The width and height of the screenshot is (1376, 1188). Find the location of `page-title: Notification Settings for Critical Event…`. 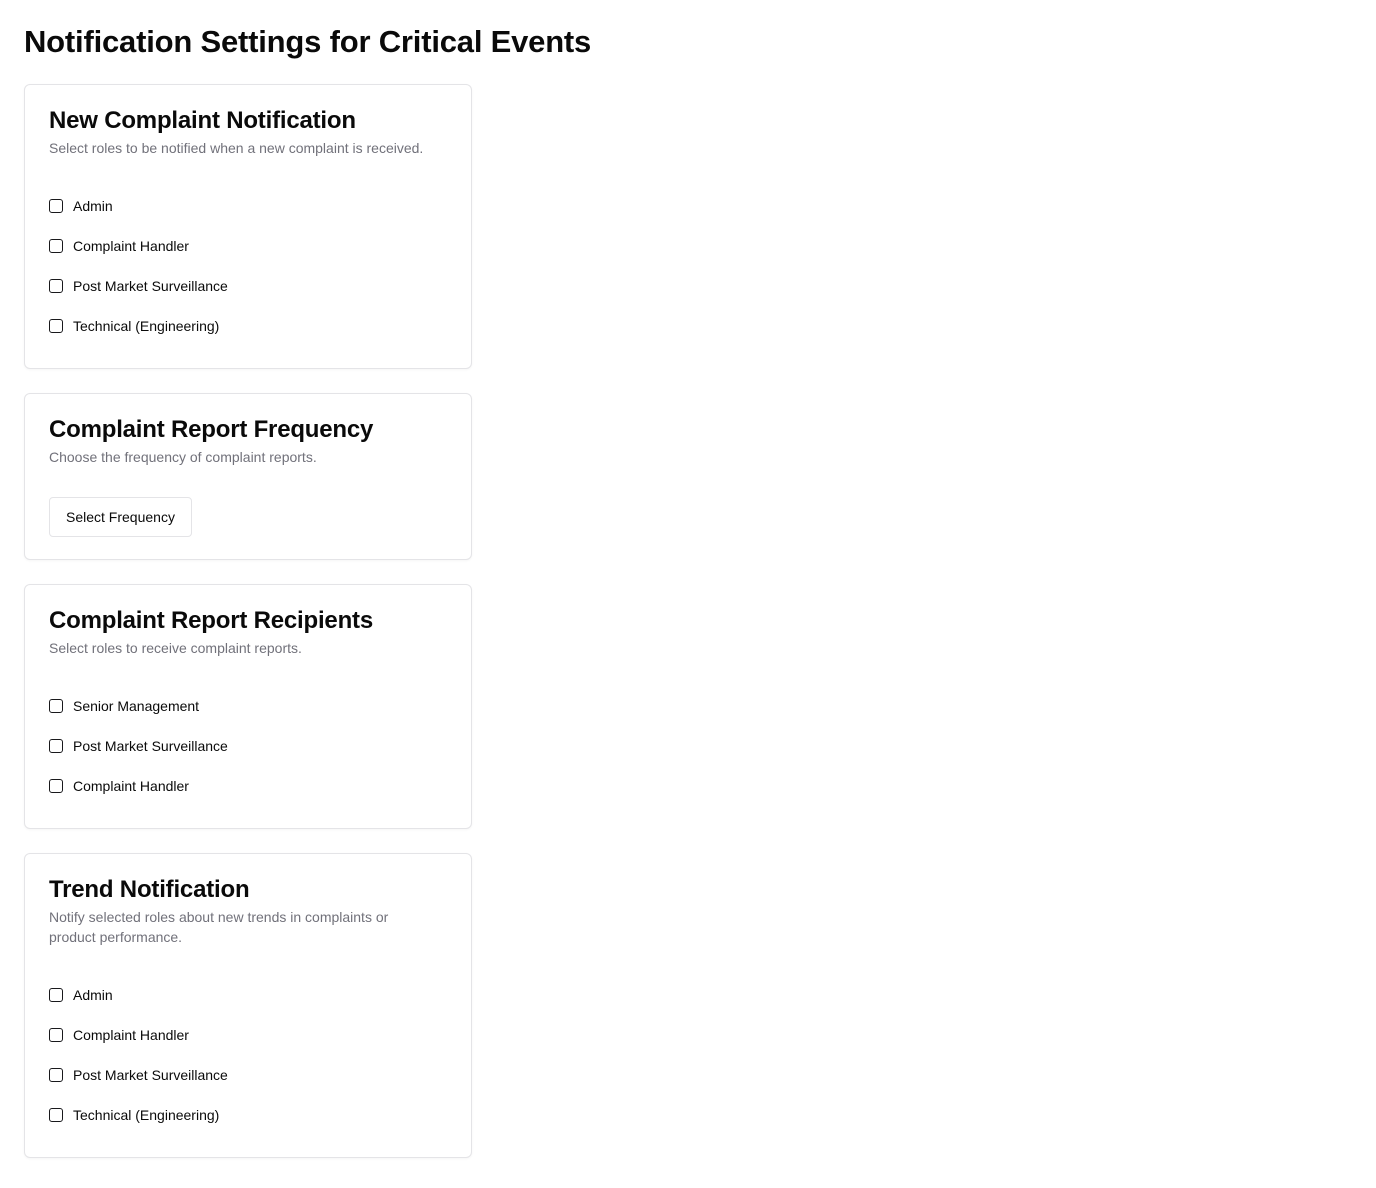

page-title: Notification Settings for Critical Event… is located at coordinates (308, 41).